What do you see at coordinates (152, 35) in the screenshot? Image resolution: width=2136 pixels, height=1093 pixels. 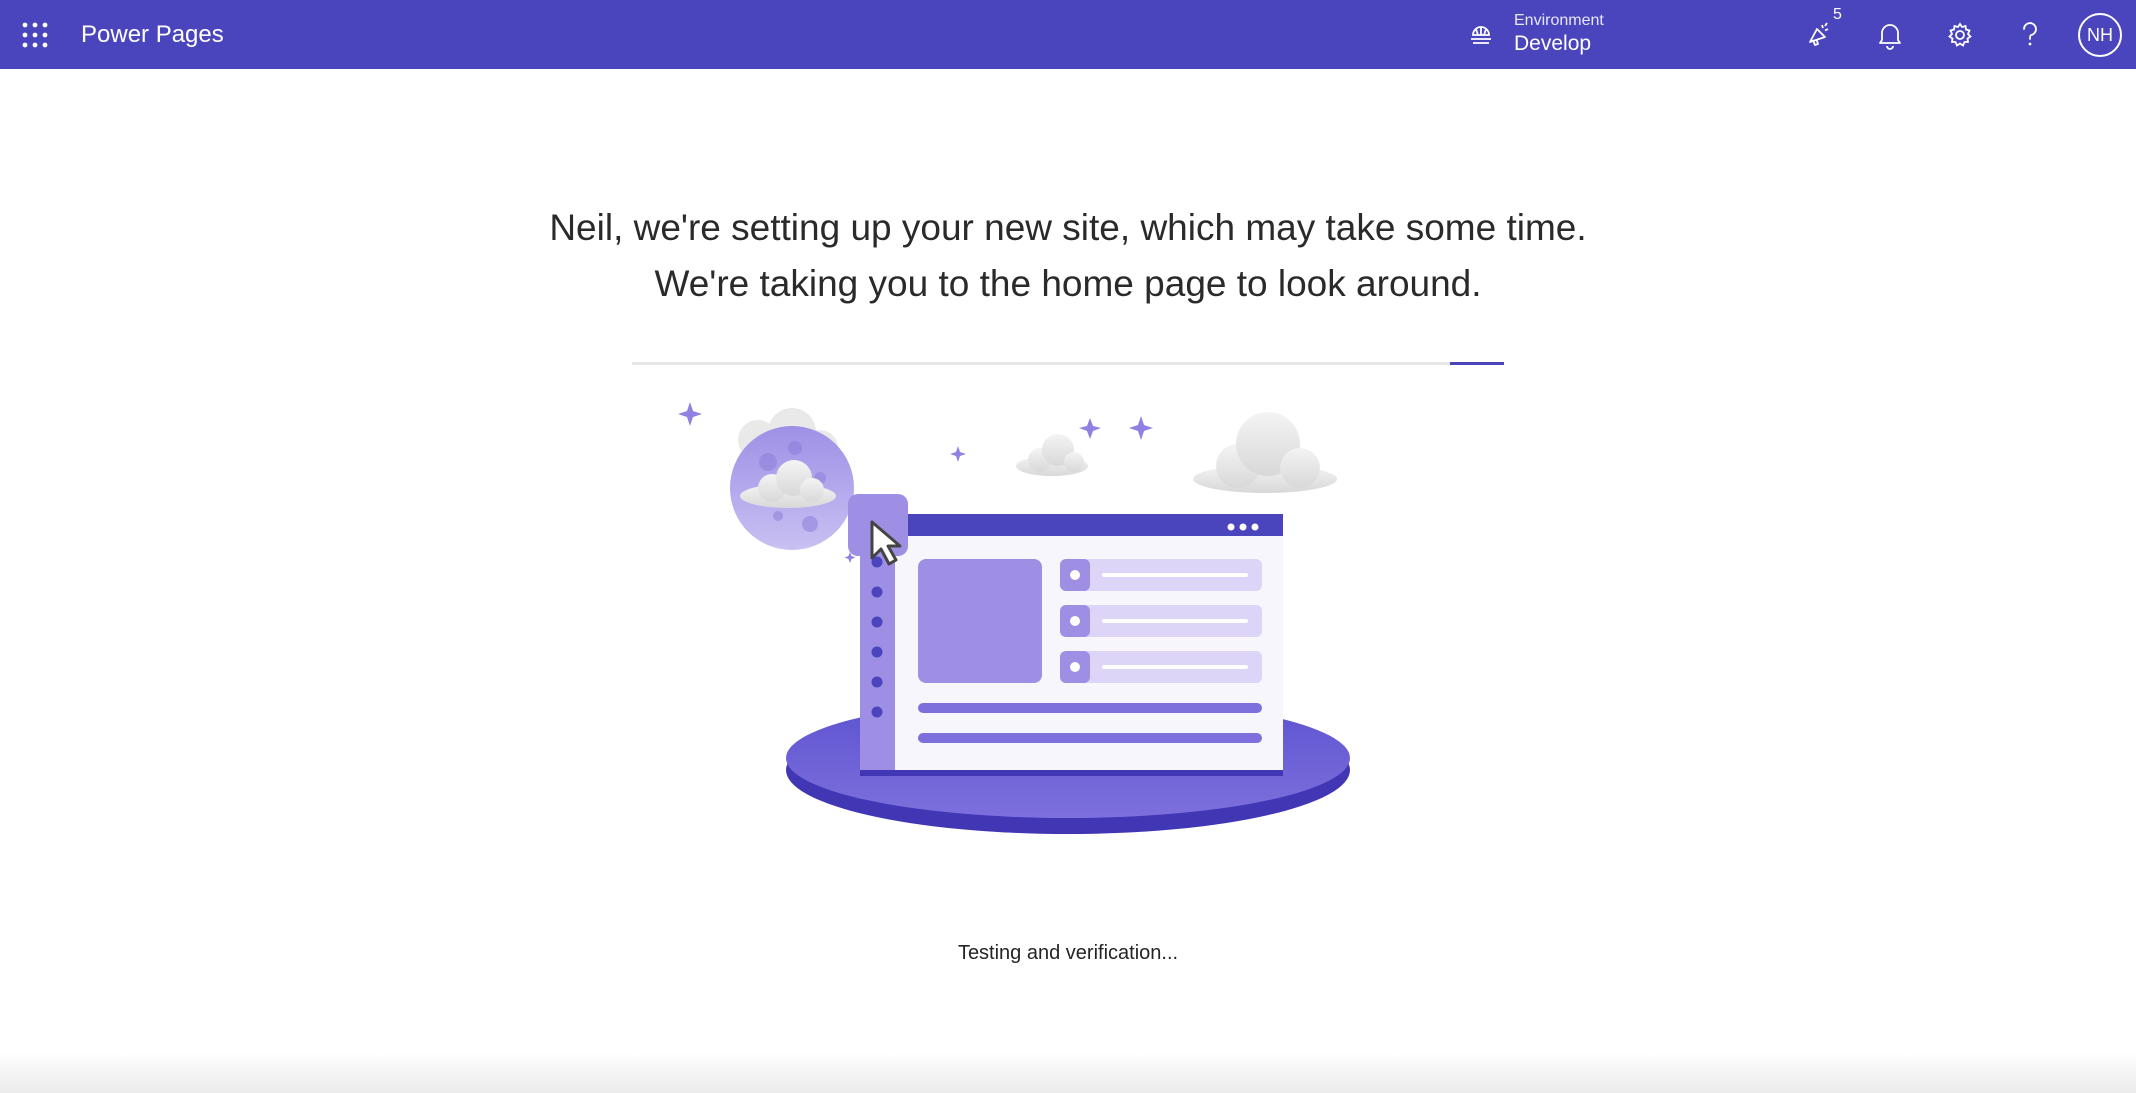 I see `app-name: Power Pages` at bounding box center [152, 35].